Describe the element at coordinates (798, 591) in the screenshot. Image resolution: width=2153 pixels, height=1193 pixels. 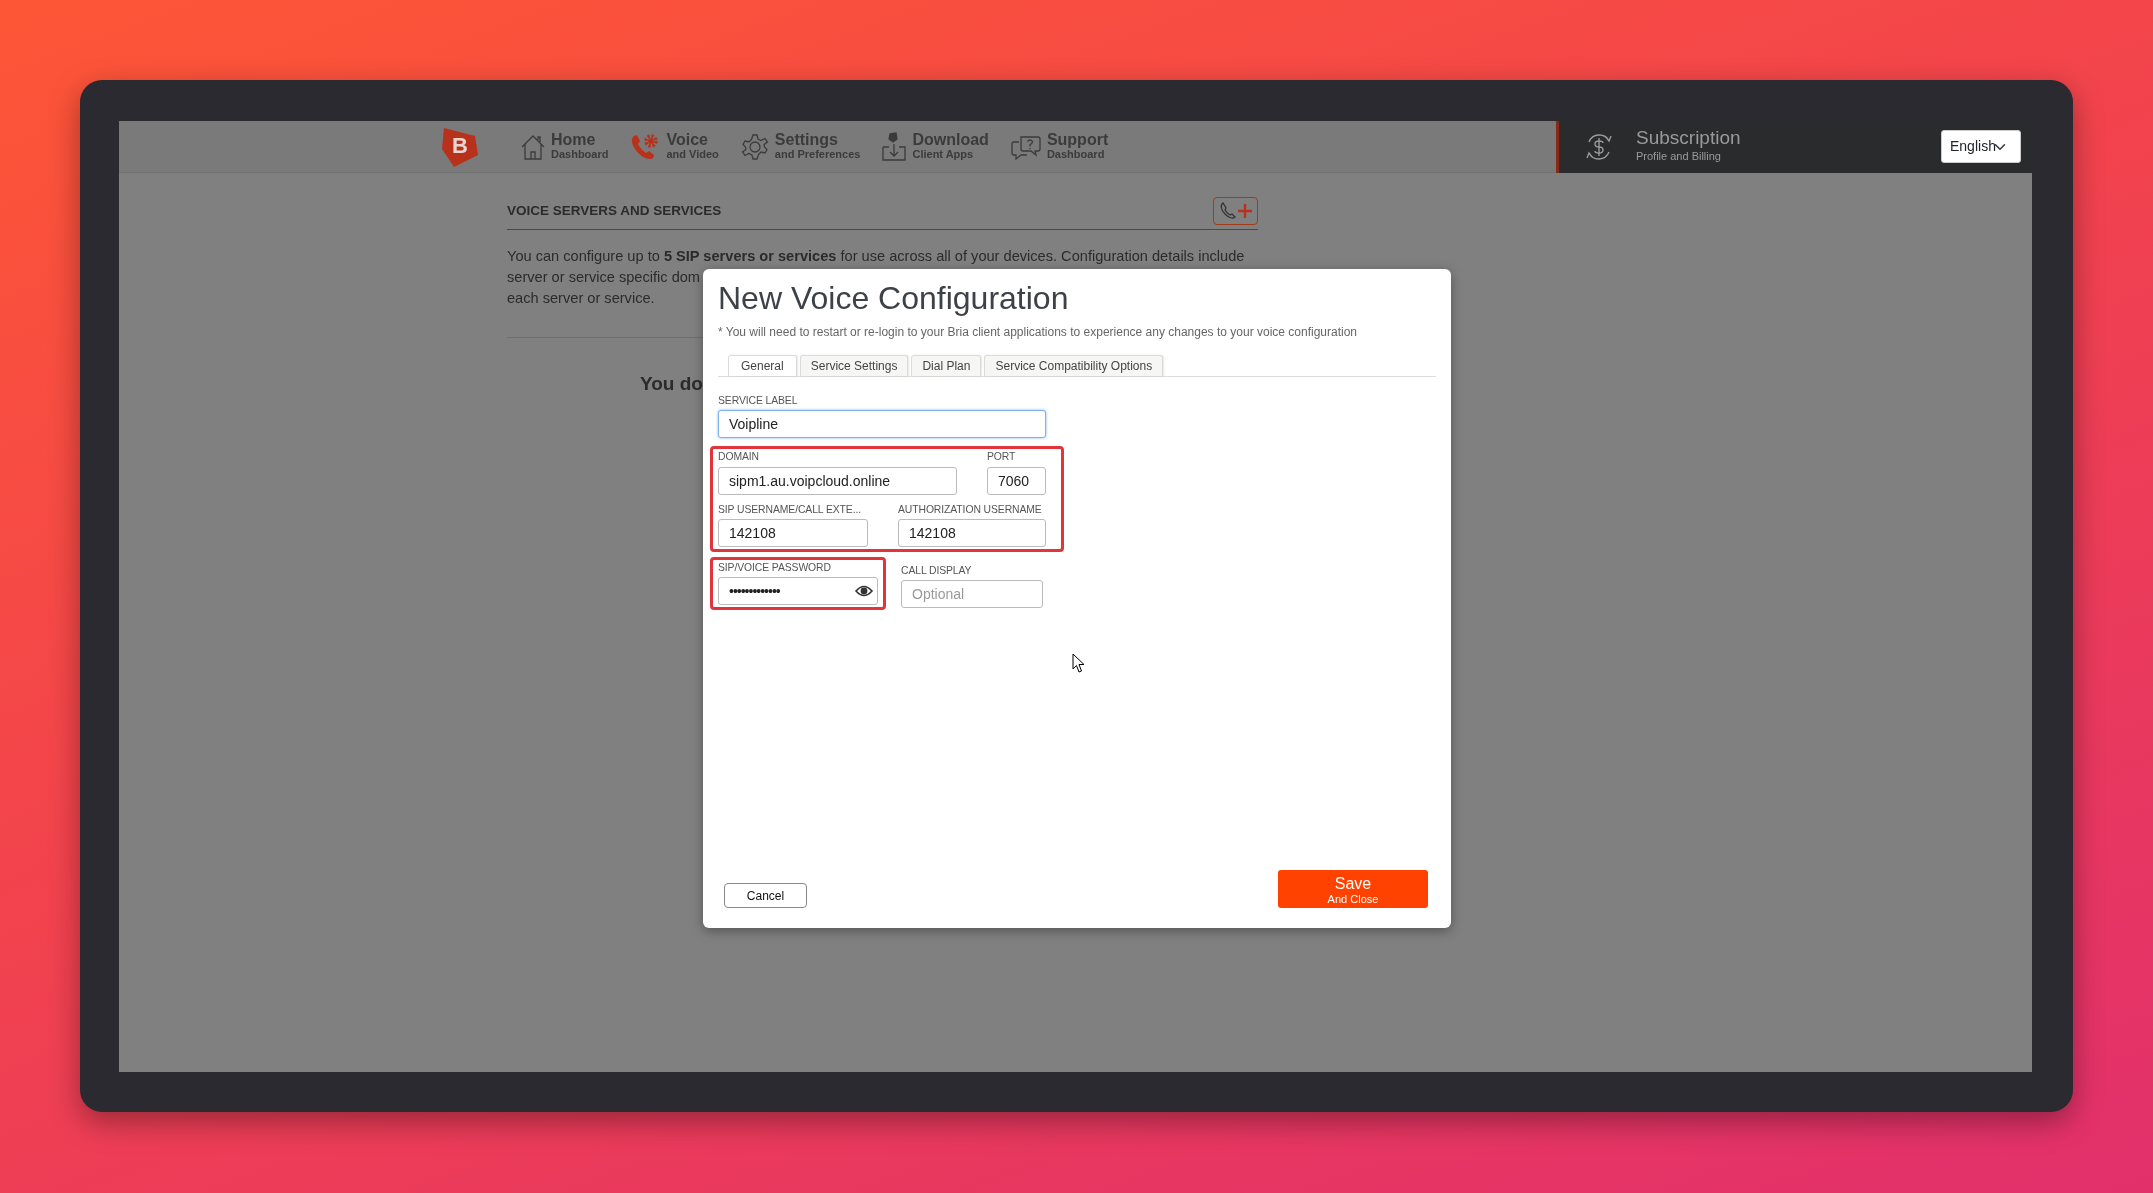
I see `password-field: •••••••••••••` at that location.